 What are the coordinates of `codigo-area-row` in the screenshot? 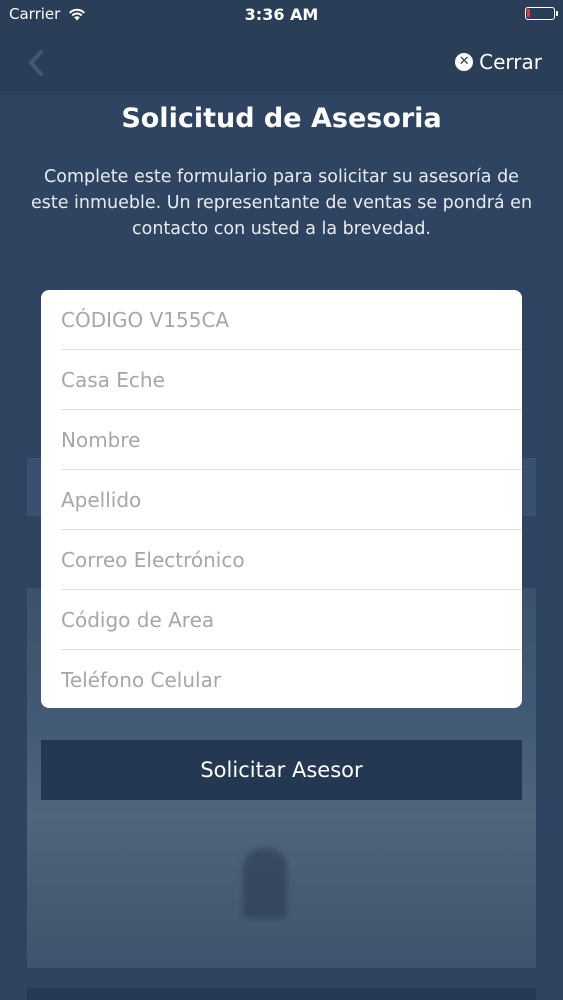 It's located at (291, 620).